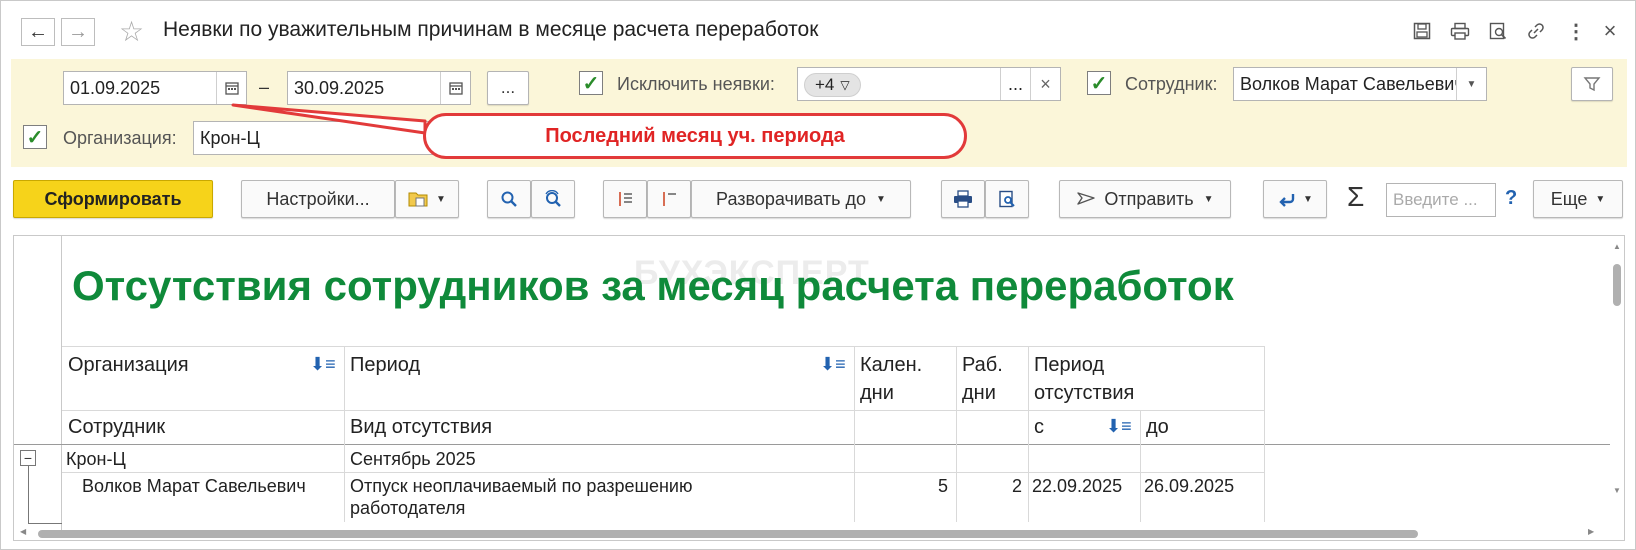  Describe the element at coordinates (418, 199) in the screenshot. I see `folder-icon` at that location.